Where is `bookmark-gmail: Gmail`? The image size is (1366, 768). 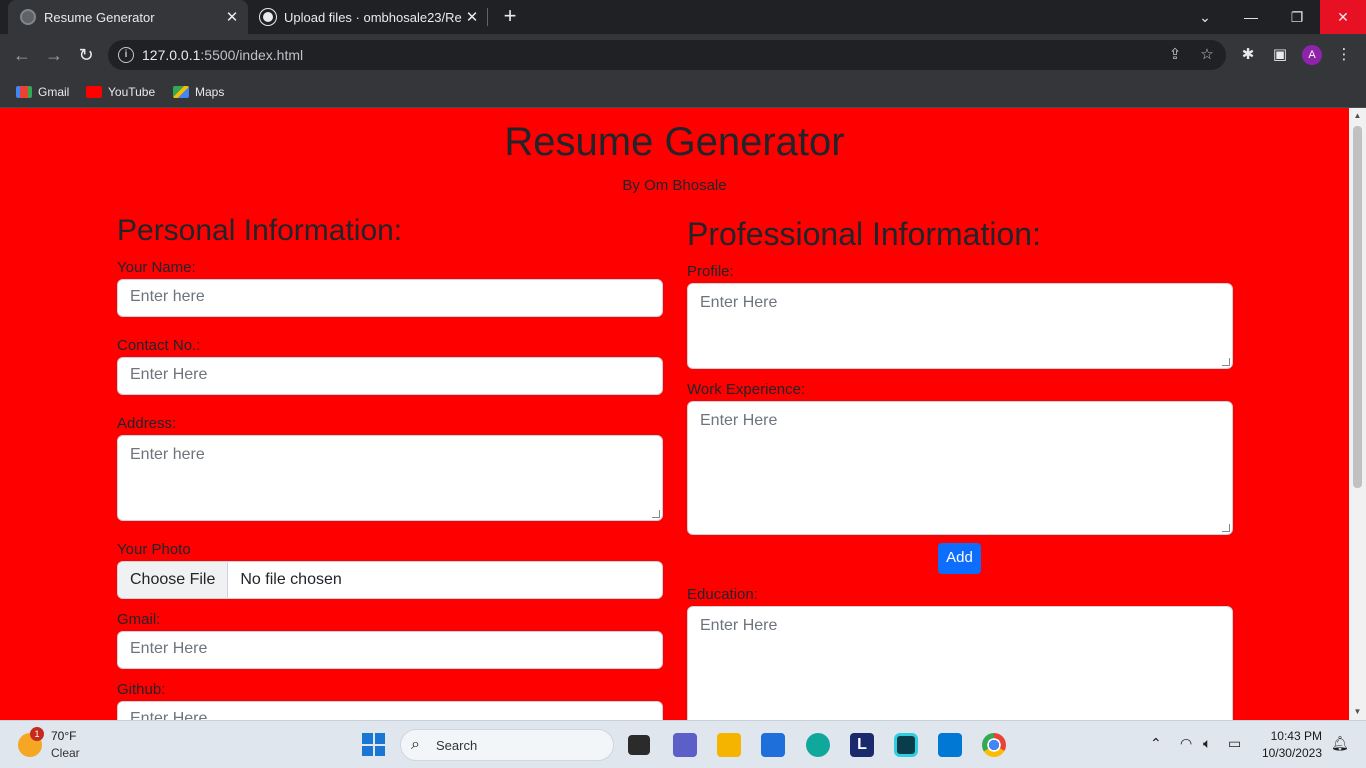
bookmark-gmail: Gmail is located at coordinates (42, 92).